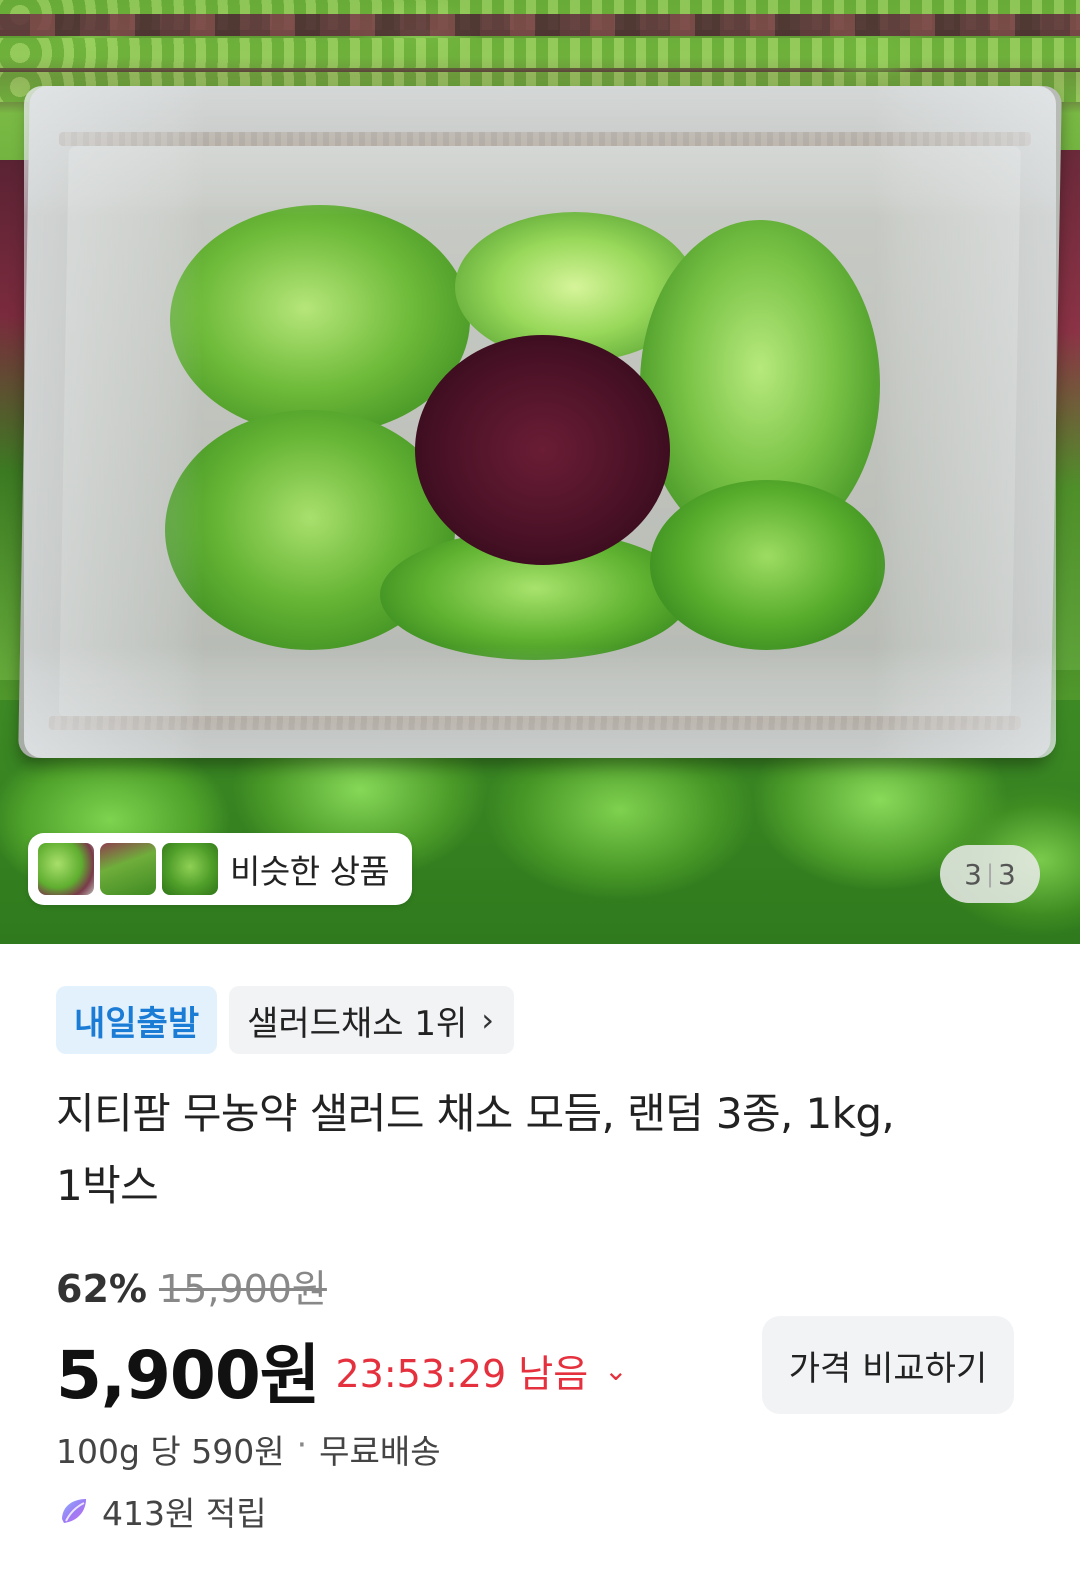 This screenshot has height=1585, width=1080. I want to click on box-rim-top, so click(545, 139).